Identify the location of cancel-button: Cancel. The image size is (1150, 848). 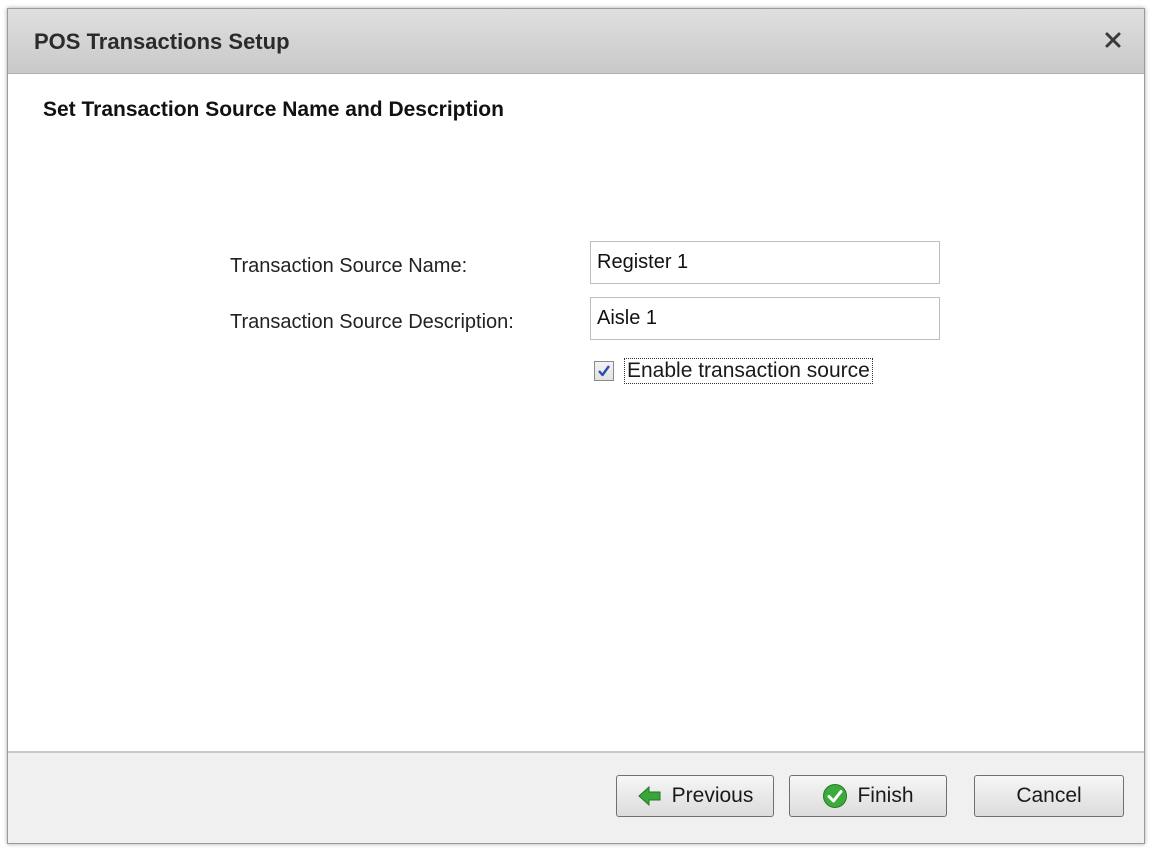
(1049, 796).